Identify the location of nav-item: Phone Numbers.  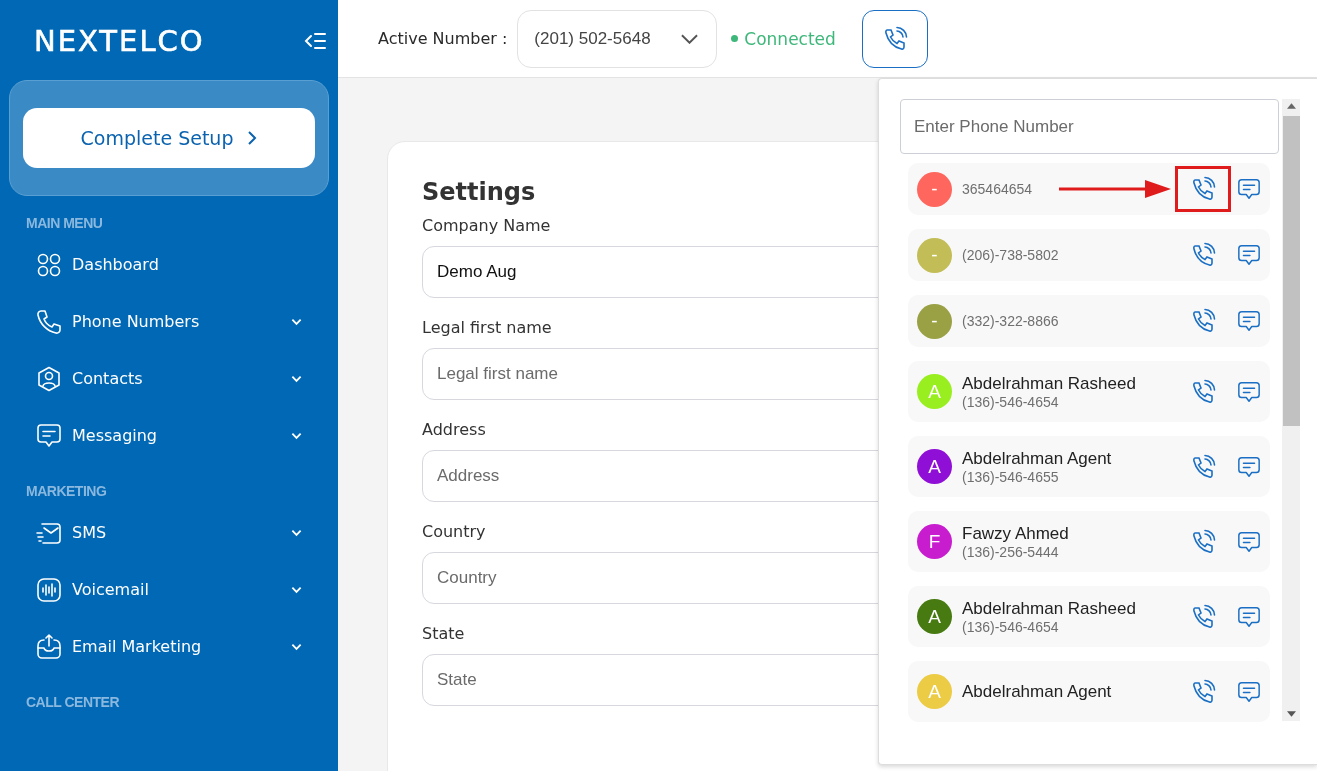
(169, 321).